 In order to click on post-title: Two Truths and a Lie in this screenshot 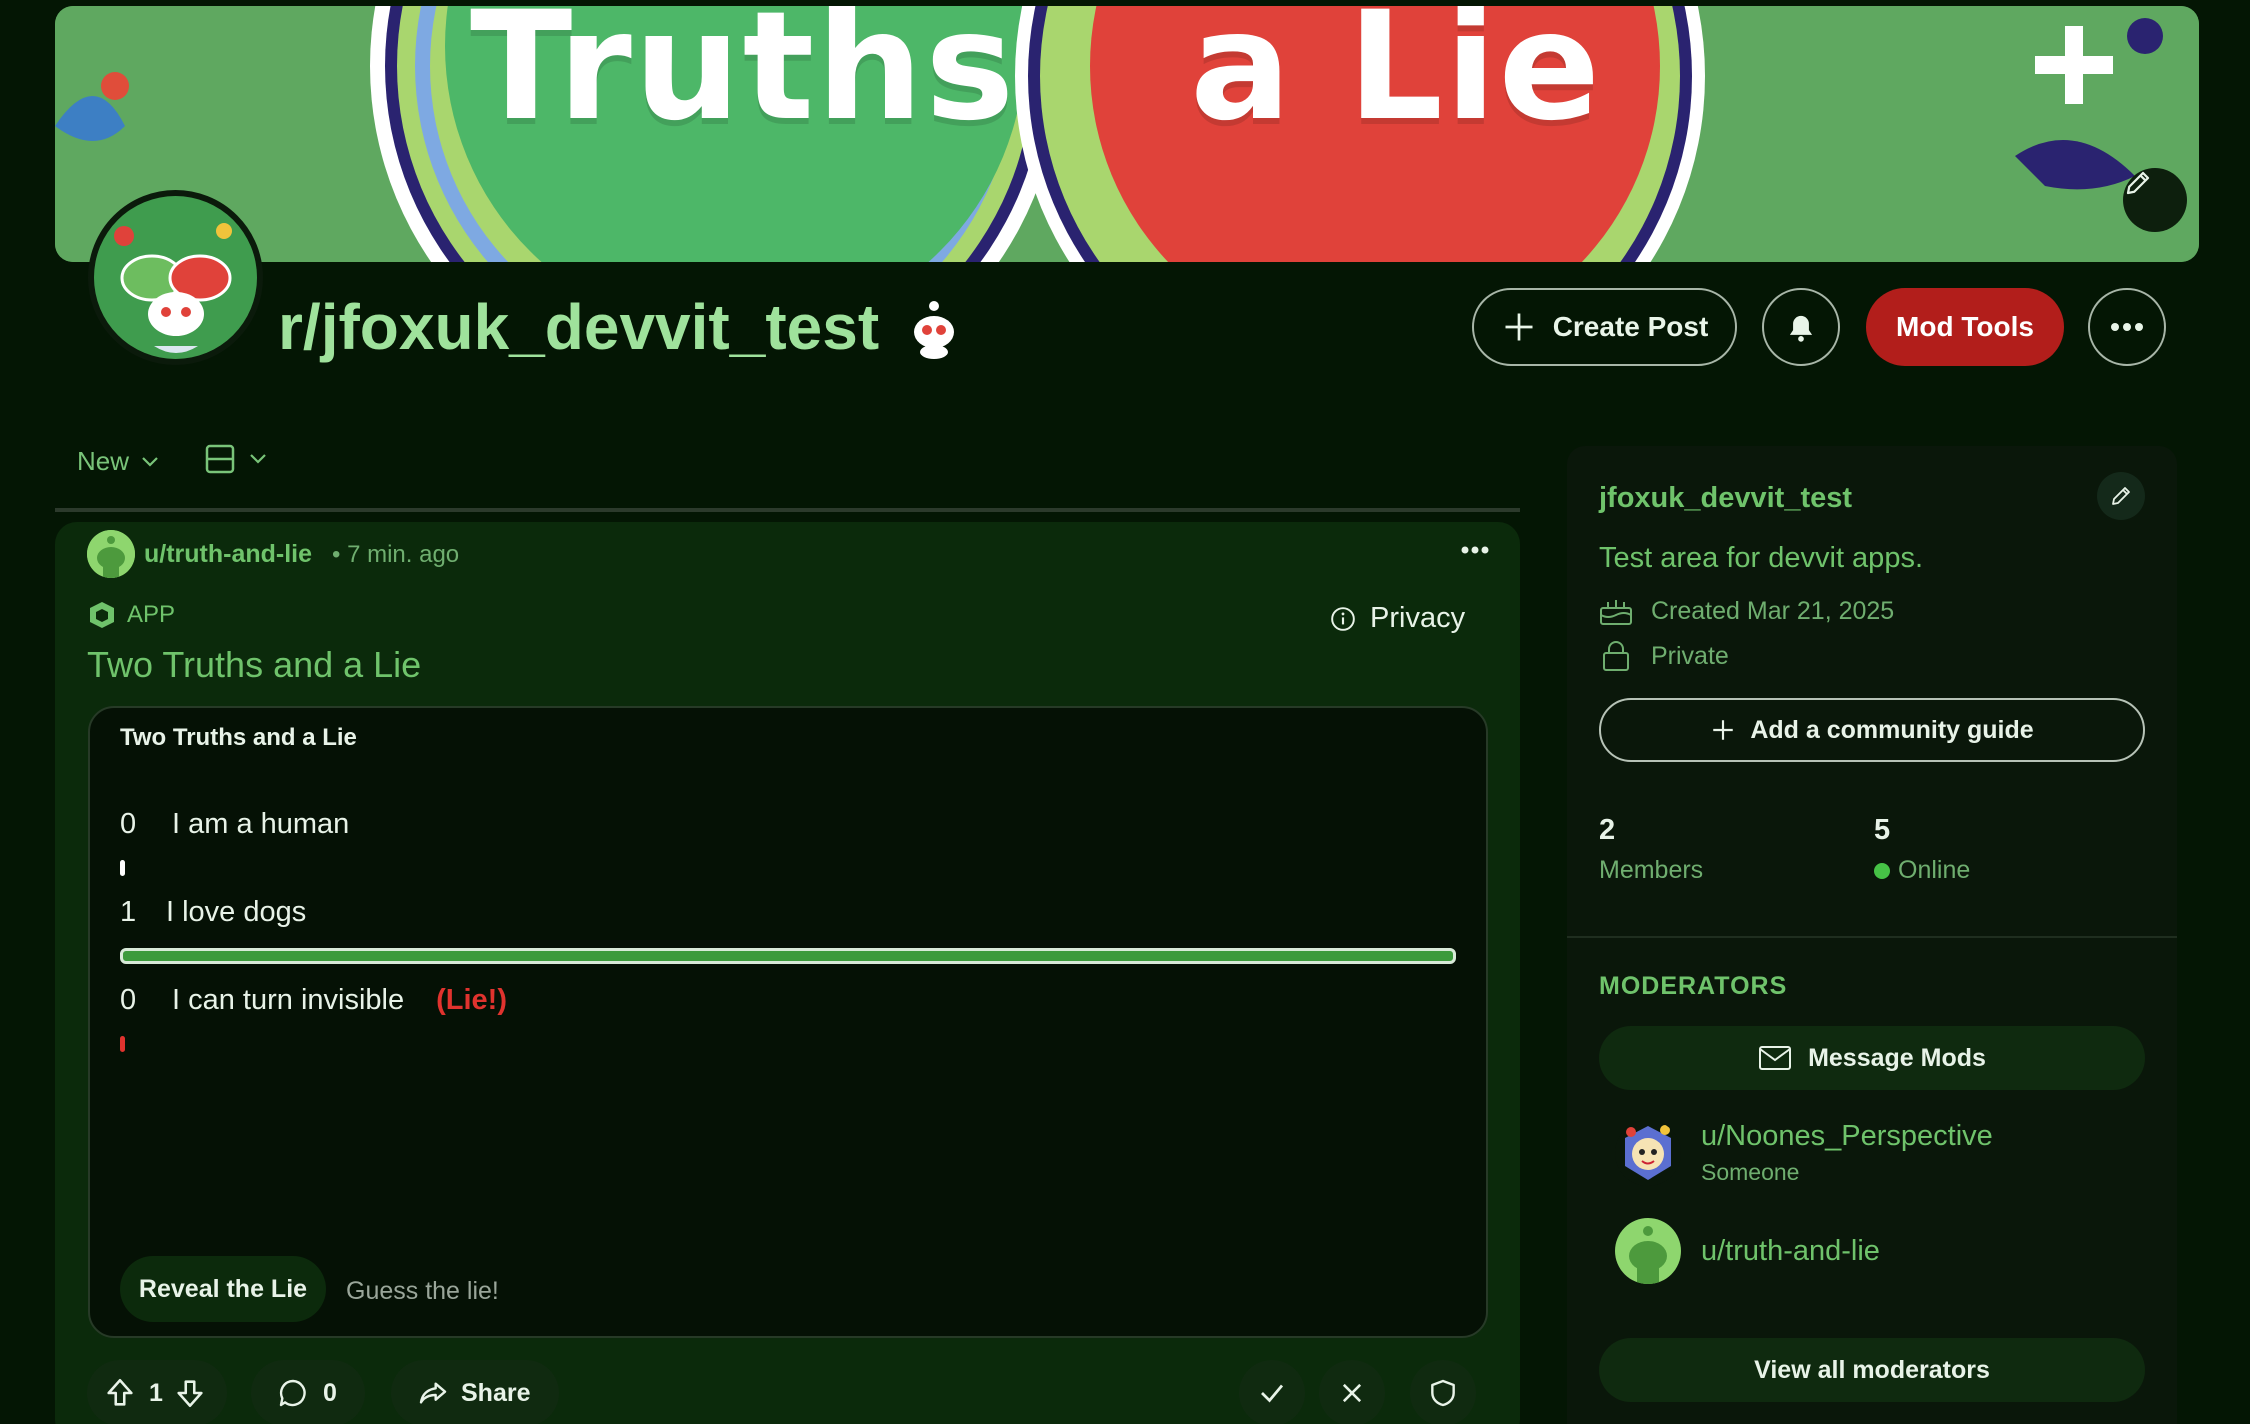, I will do `click(254, 665)`.